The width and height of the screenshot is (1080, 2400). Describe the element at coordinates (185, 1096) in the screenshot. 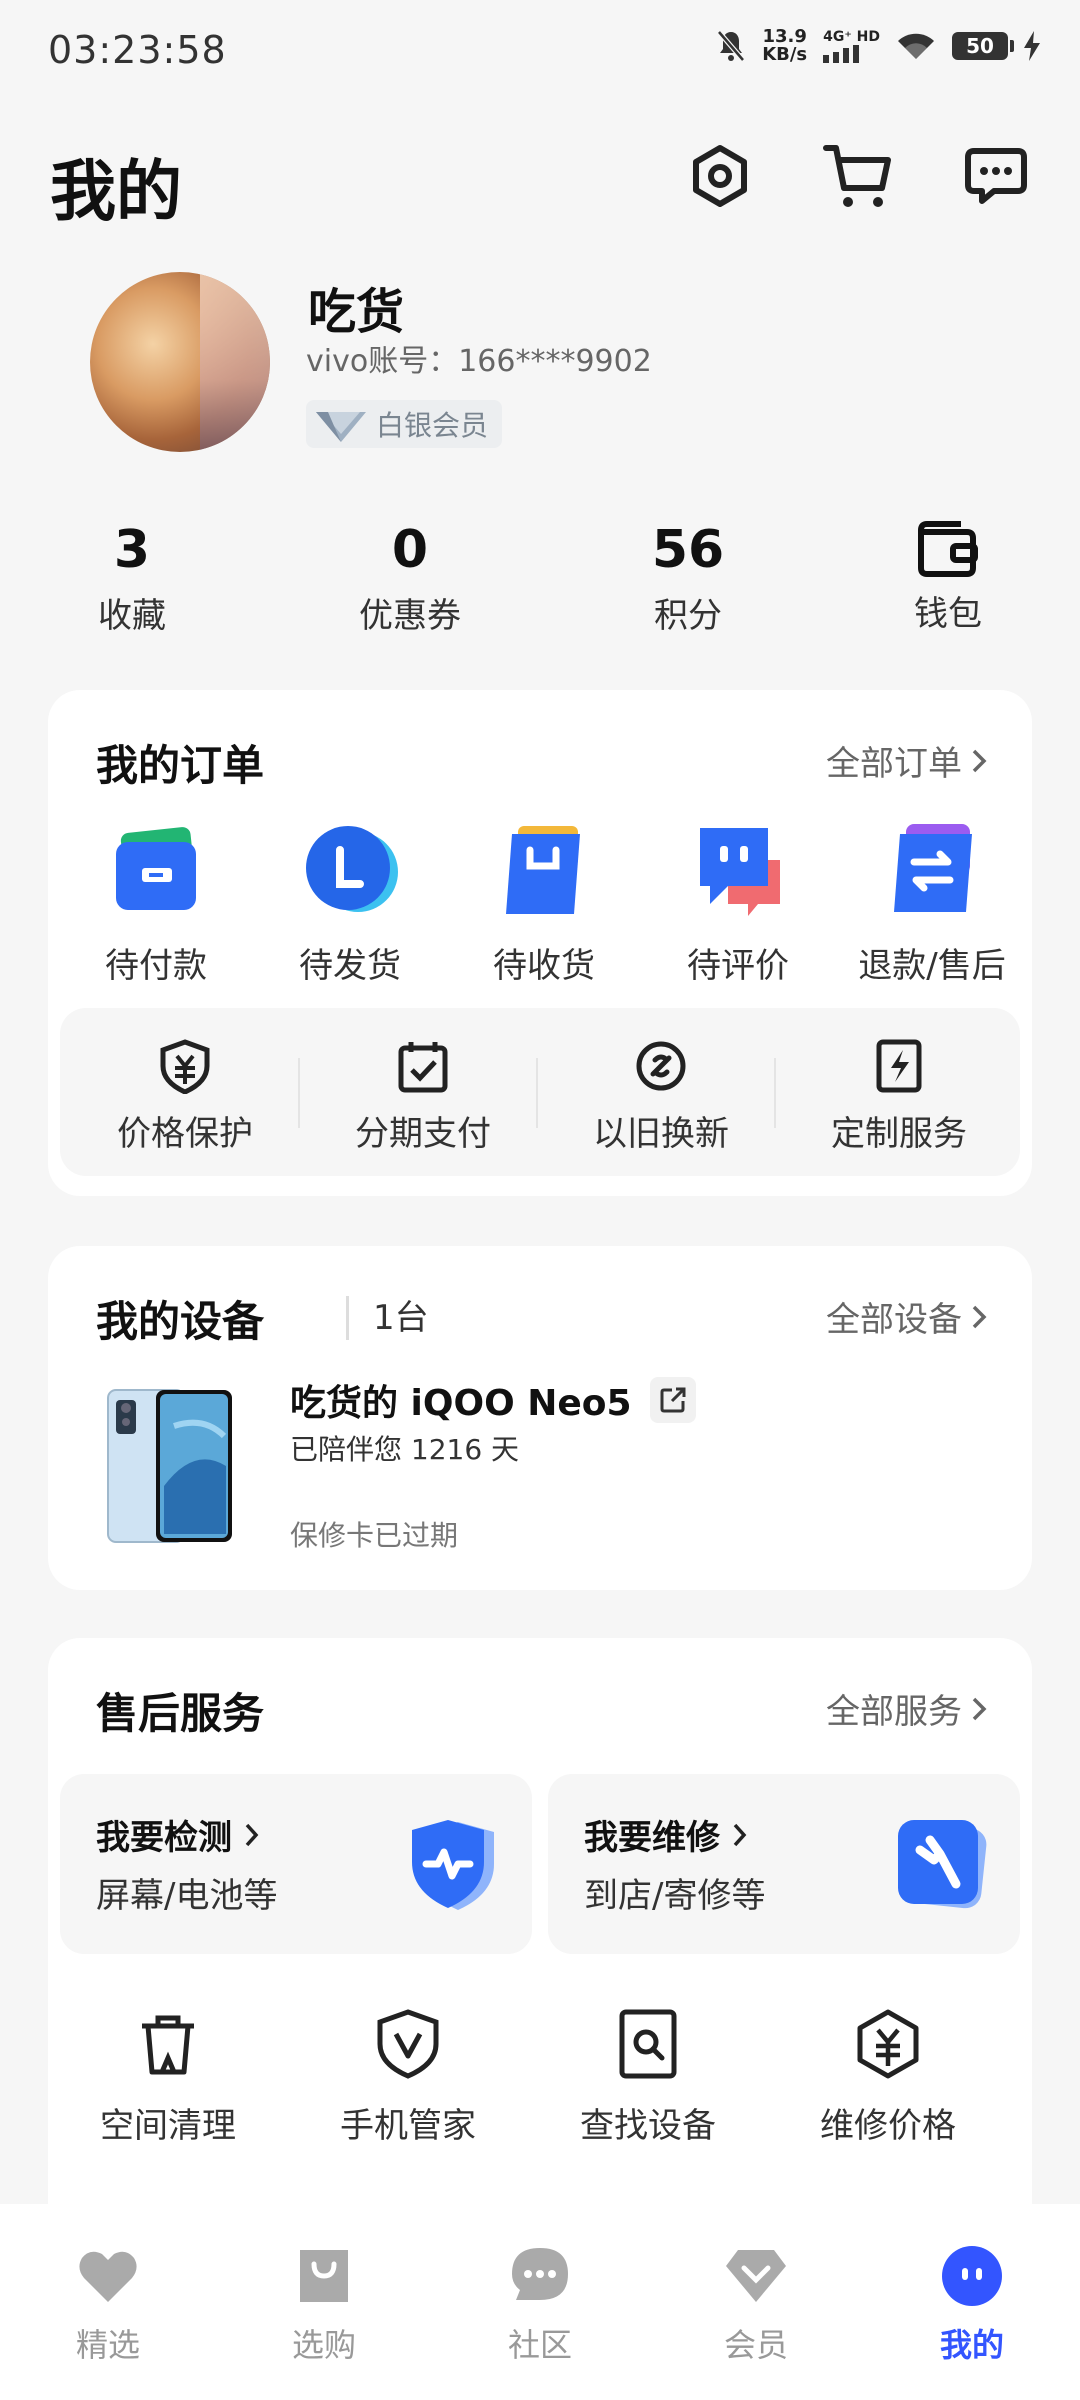

I see `service-price-protection: 价格保护` at that location.